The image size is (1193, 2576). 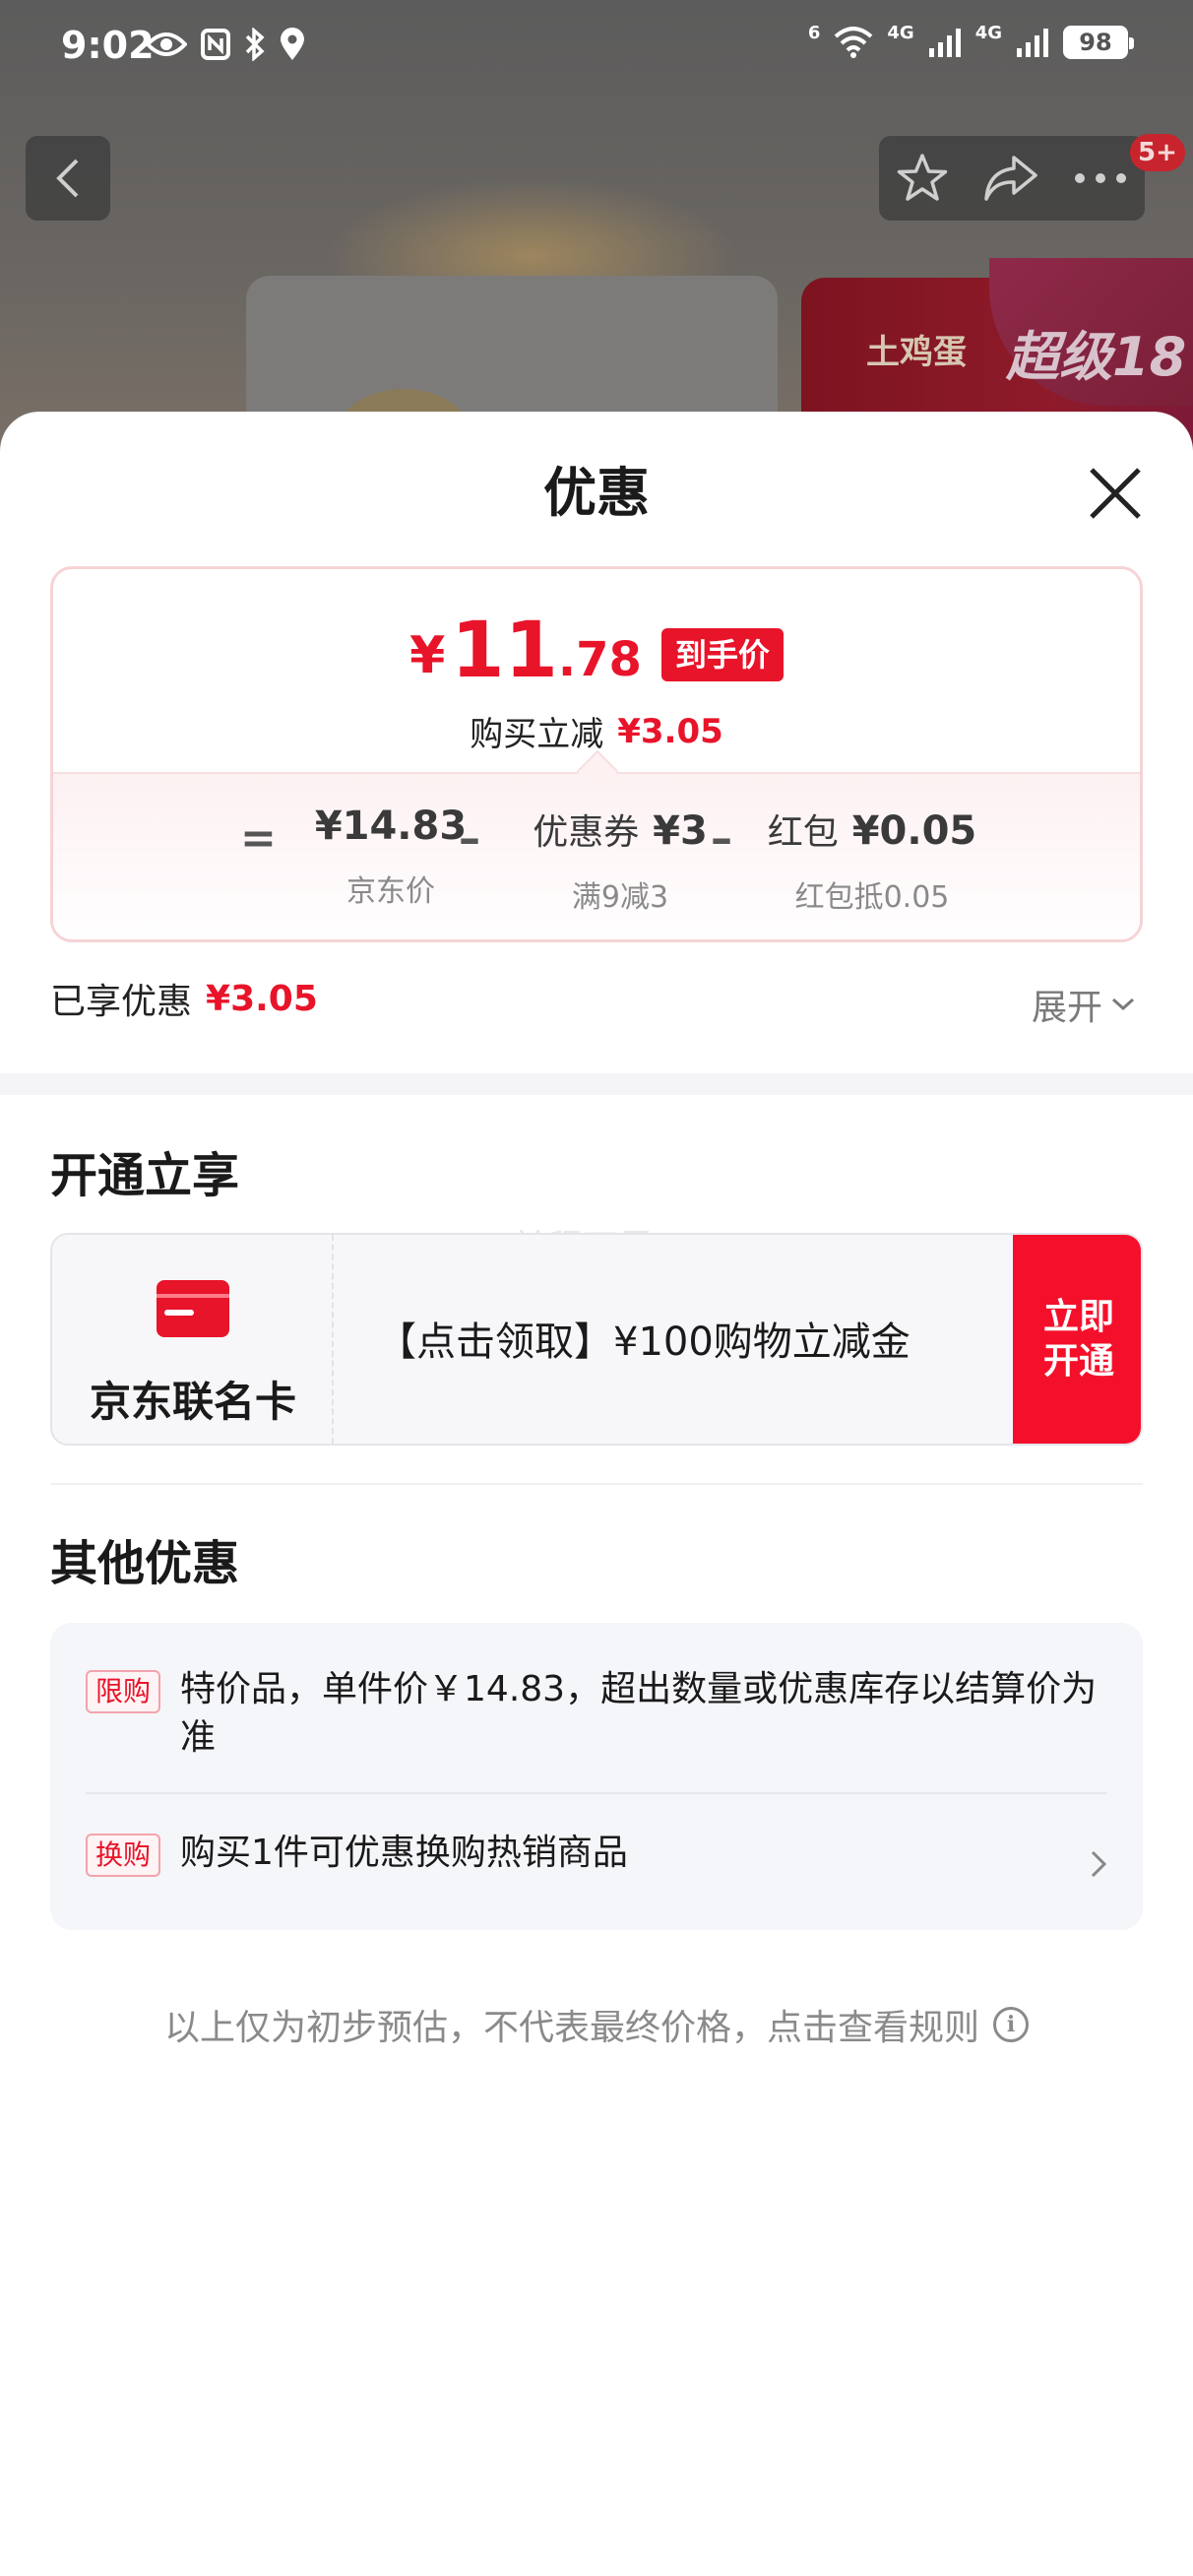 I want to click on network-type-2: 4G, so click(x=988, y=32).